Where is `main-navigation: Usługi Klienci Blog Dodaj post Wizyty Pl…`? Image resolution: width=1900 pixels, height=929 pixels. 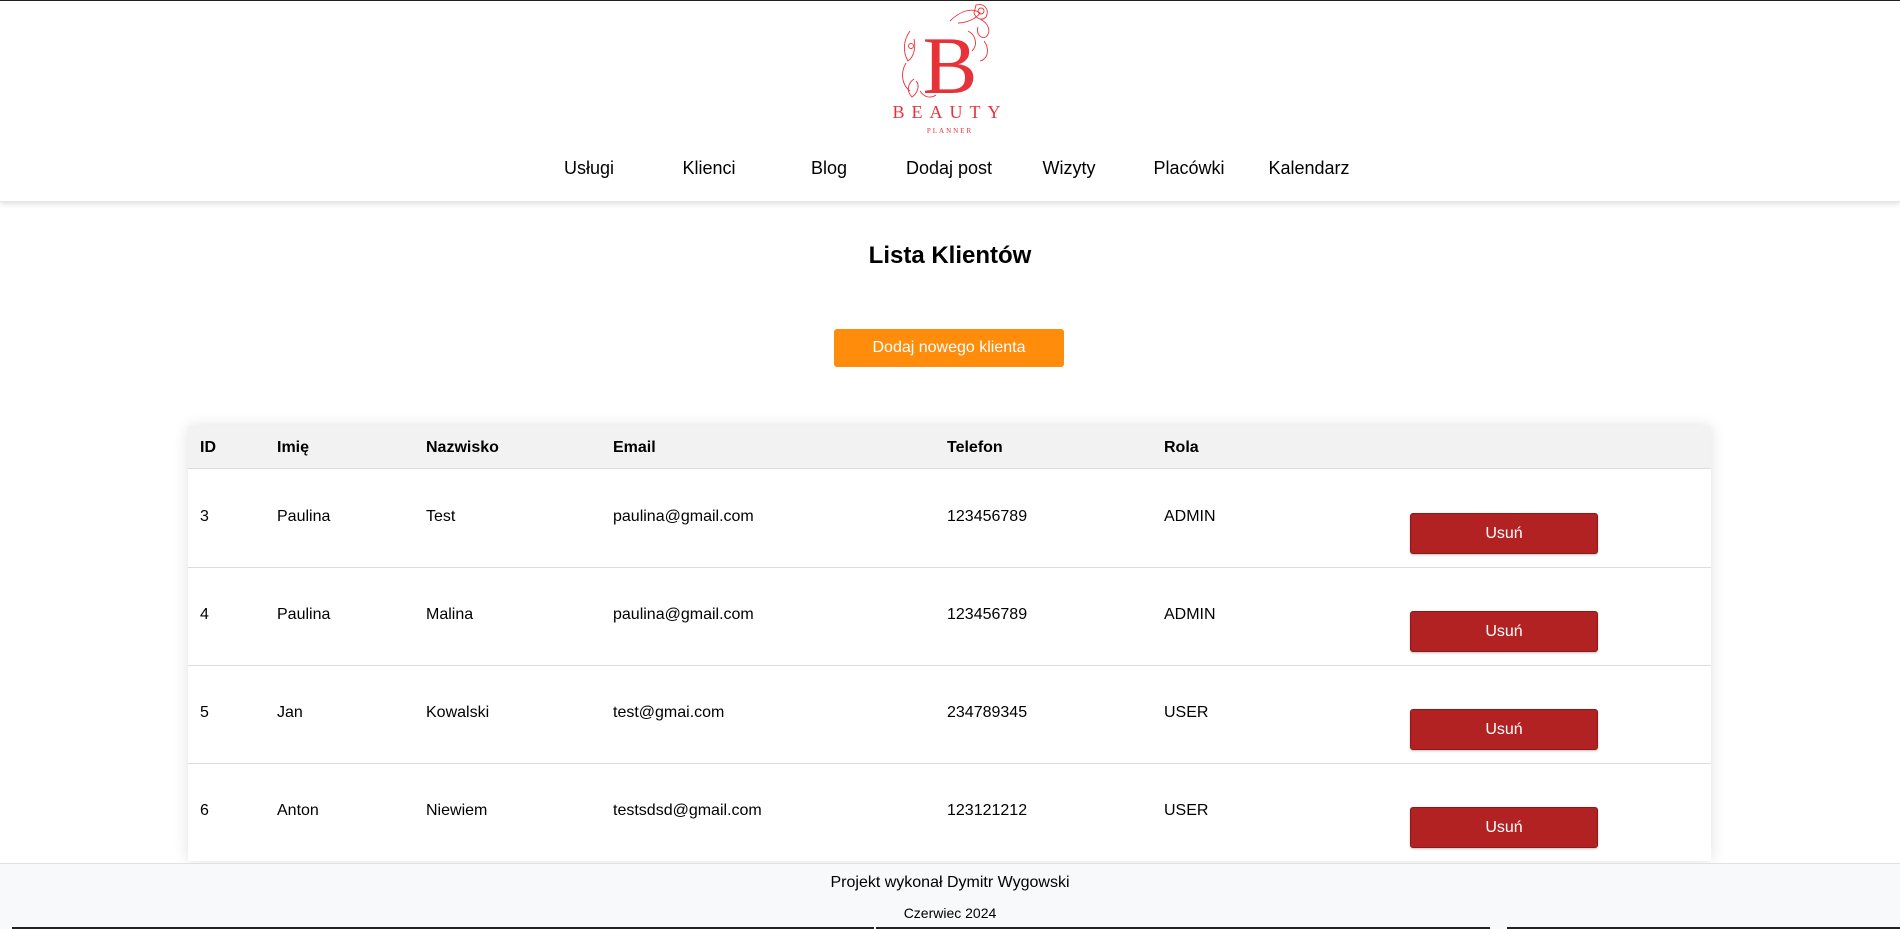
main-navigation: Usługi Klienci Blog Dodaj post Wizyty Pl… is located at coordinates (950, 168).